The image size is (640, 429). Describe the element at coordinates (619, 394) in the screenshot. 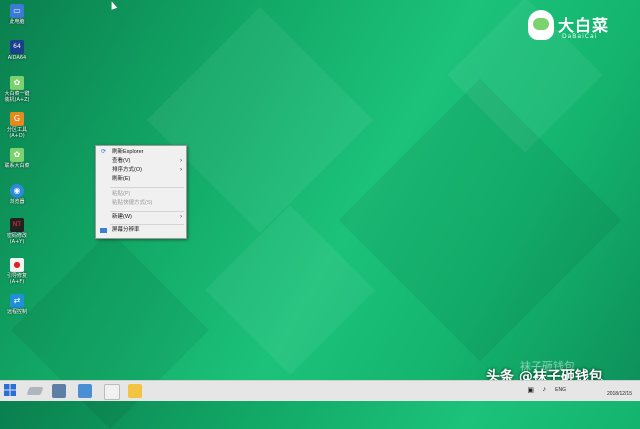

I see `clock-date: 2018/12/15` at that location.